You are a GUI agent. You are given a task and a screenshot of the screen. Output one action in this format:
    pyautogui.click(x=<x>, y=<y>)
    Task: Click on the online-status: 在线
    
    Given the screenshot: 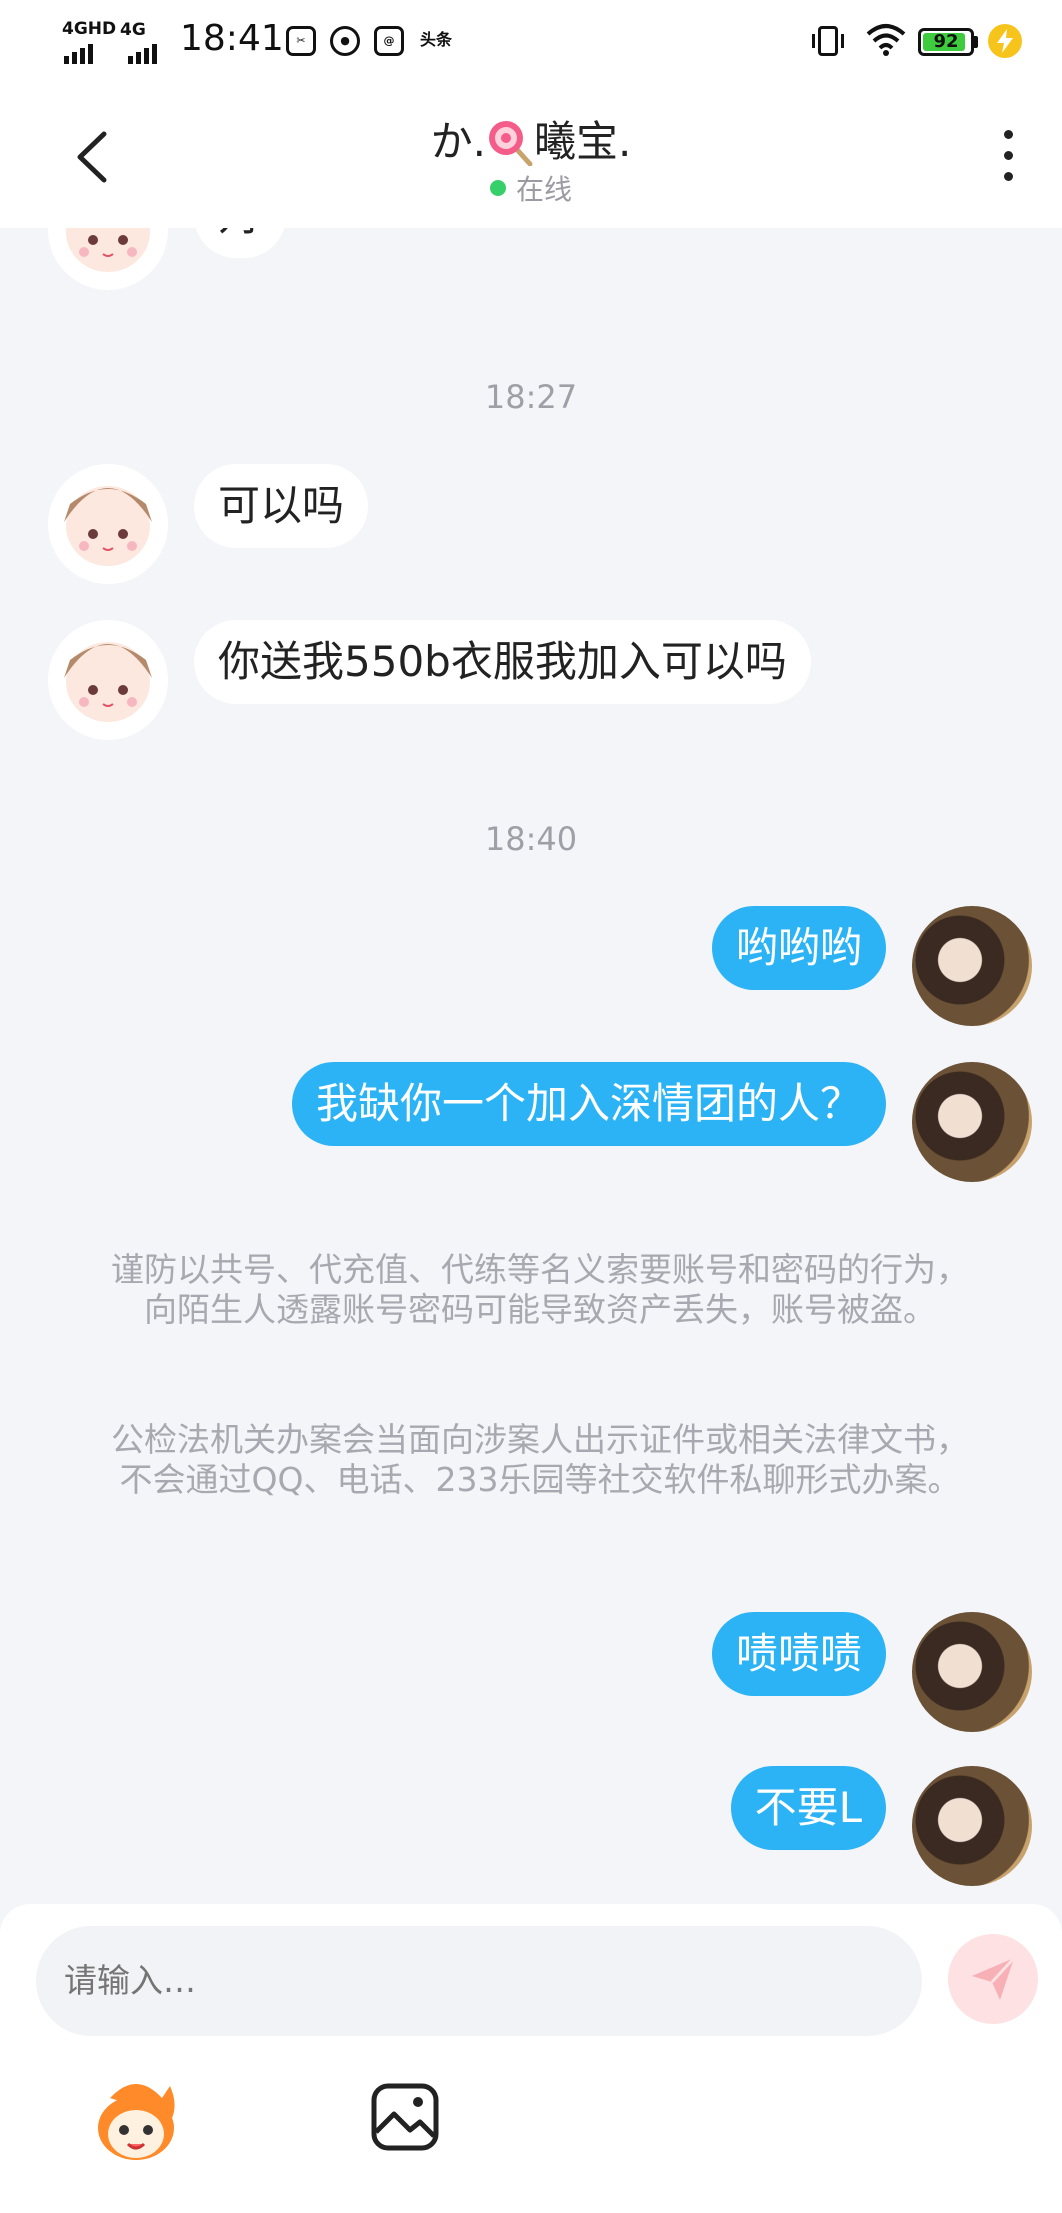 What is the action you would take?
    pyautogui.click(x=531, y=188)
    